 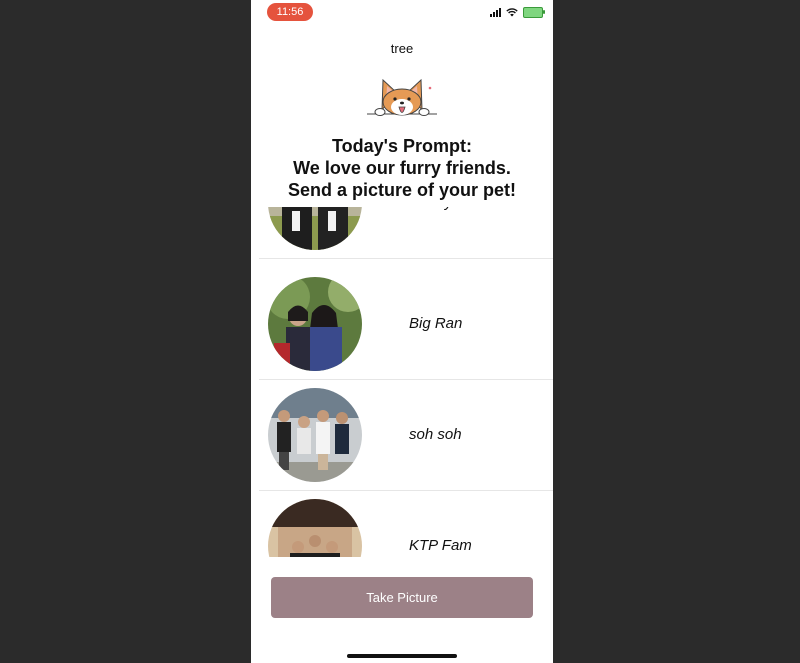 I want to click on corgi-icon, so click(x=402, y=97).